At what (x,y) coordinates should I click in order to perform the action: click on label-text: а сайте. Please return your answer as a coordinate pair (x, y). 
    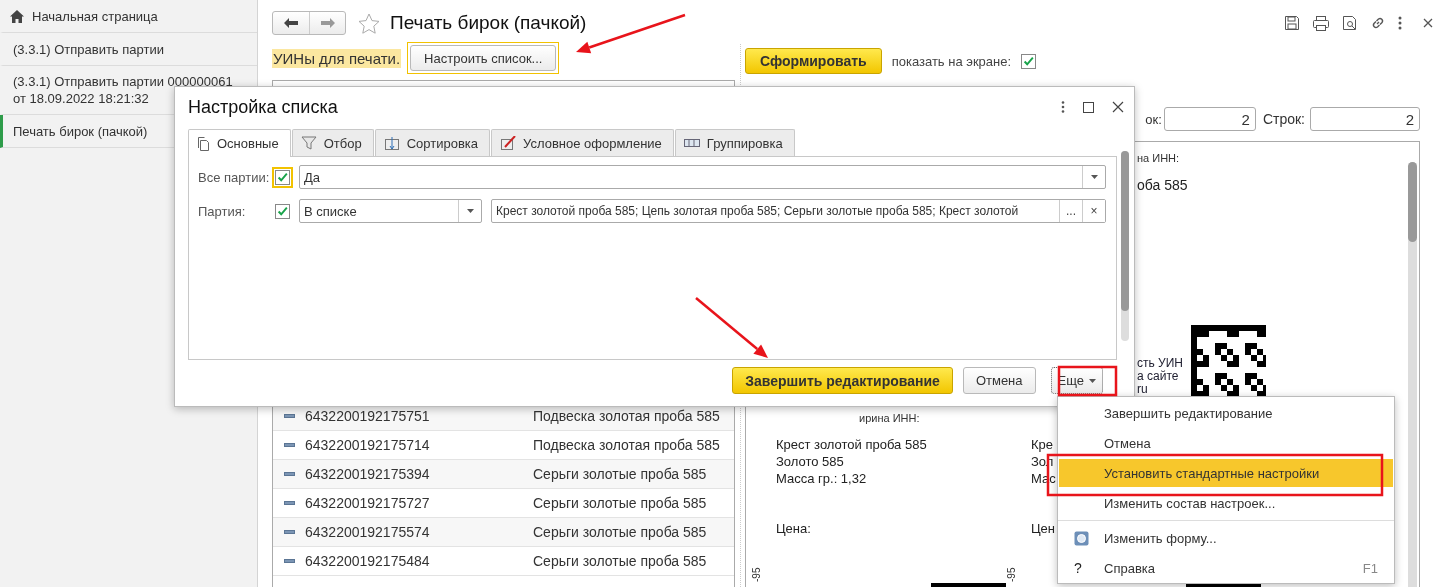
    Looking at the image, I should click on (1158, 376).